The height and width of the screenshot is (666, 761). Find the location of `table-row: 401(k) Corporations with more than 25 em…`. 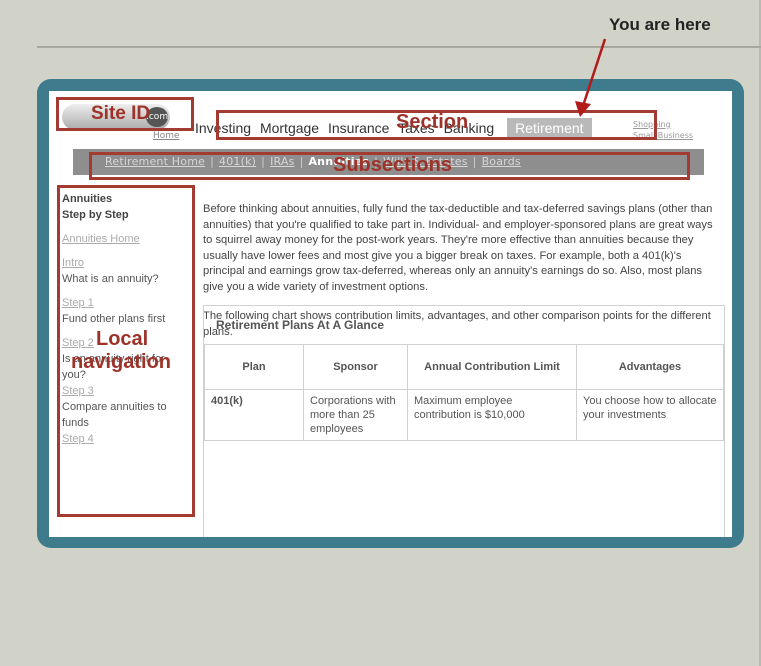

table-row: 401(k) Corporations with more than 25 em… is located at coordinates (464, 415).